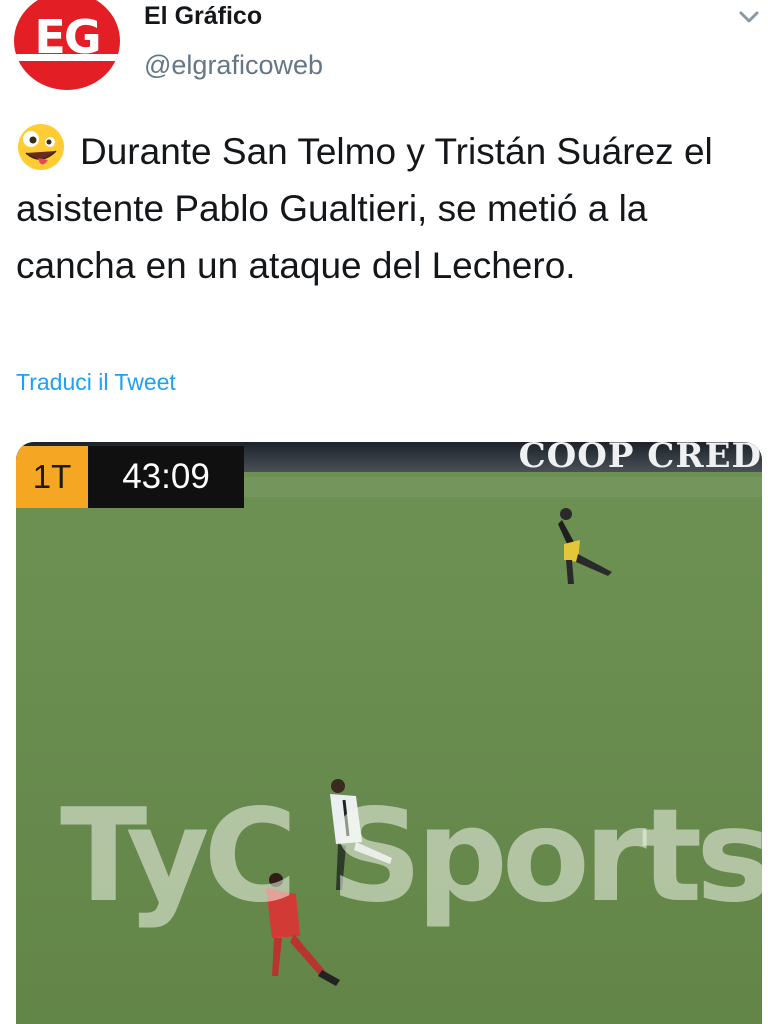  I want to click on tyc-sports-watermark: TyC Sports, so click(411, 856).